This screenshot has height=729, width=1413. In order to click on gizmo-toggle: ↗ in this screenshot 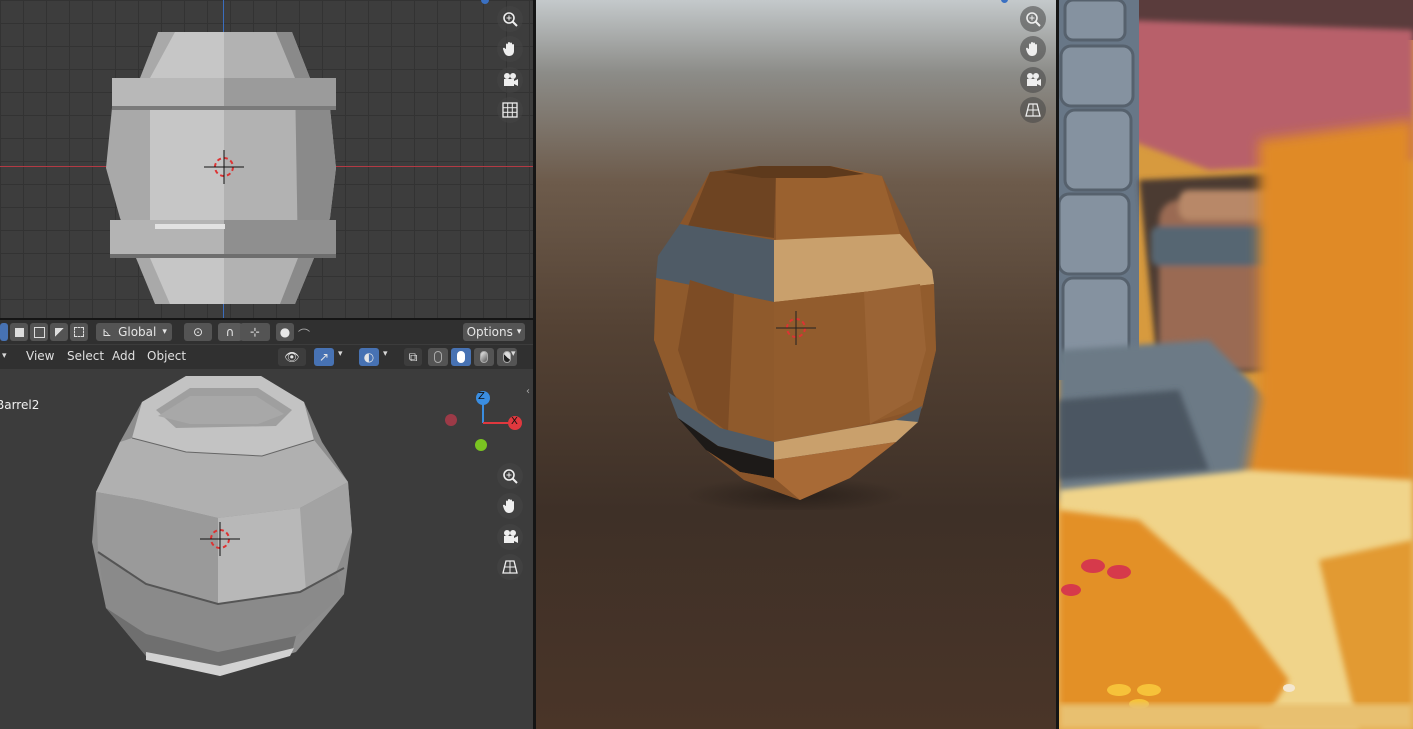, I will do `click(324, 357)`.